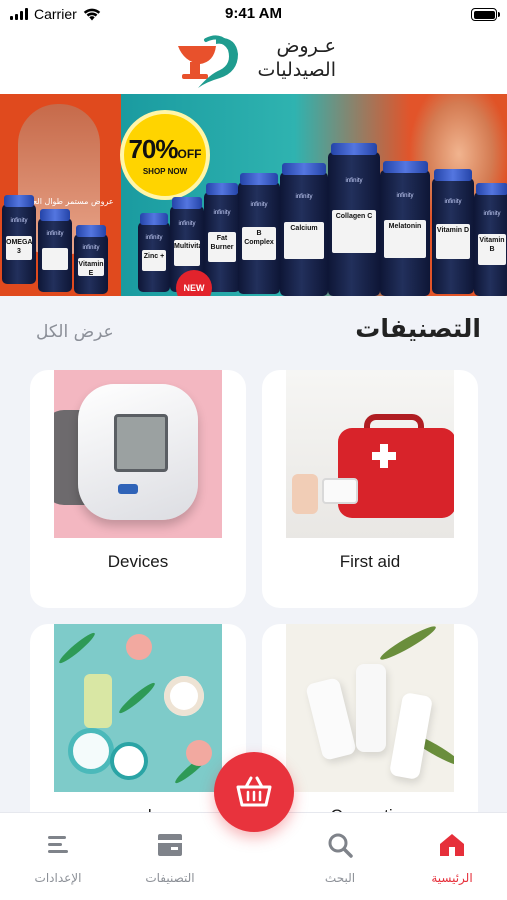  I want to click on nav-label: الإعدادات, so click(58, 878).